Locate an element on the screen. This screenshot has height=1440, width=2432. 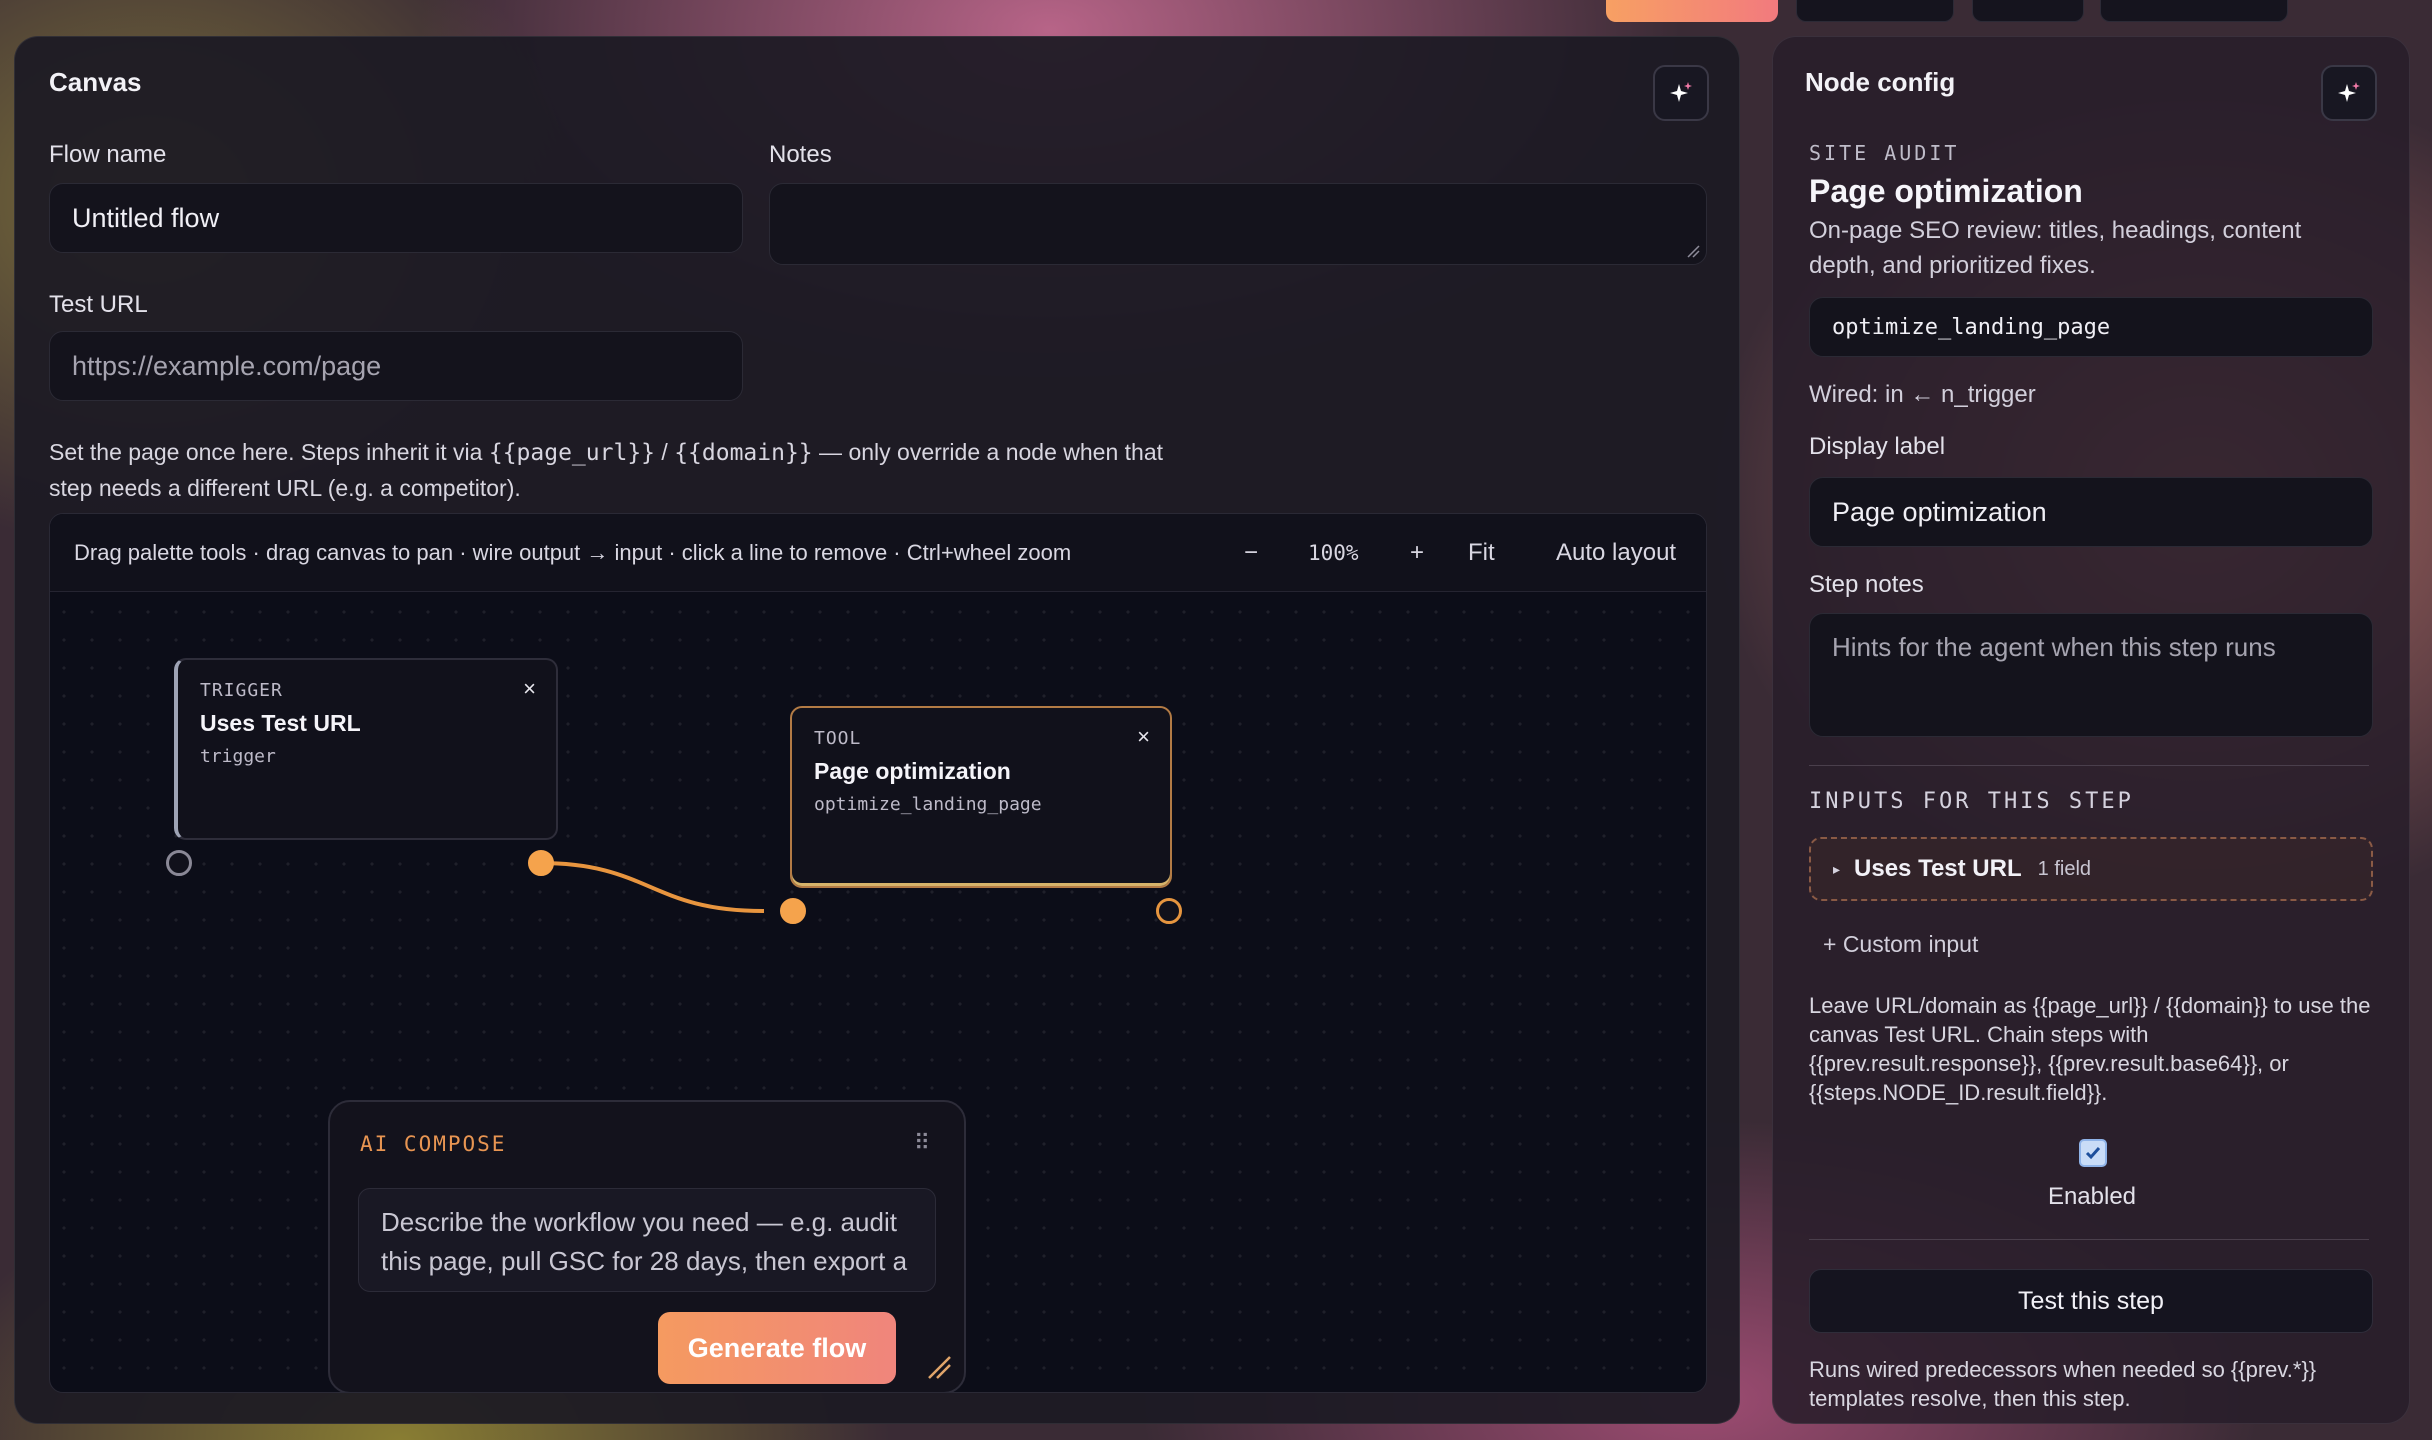
display-label-label: Display label is located at coordinates (1877, 446).